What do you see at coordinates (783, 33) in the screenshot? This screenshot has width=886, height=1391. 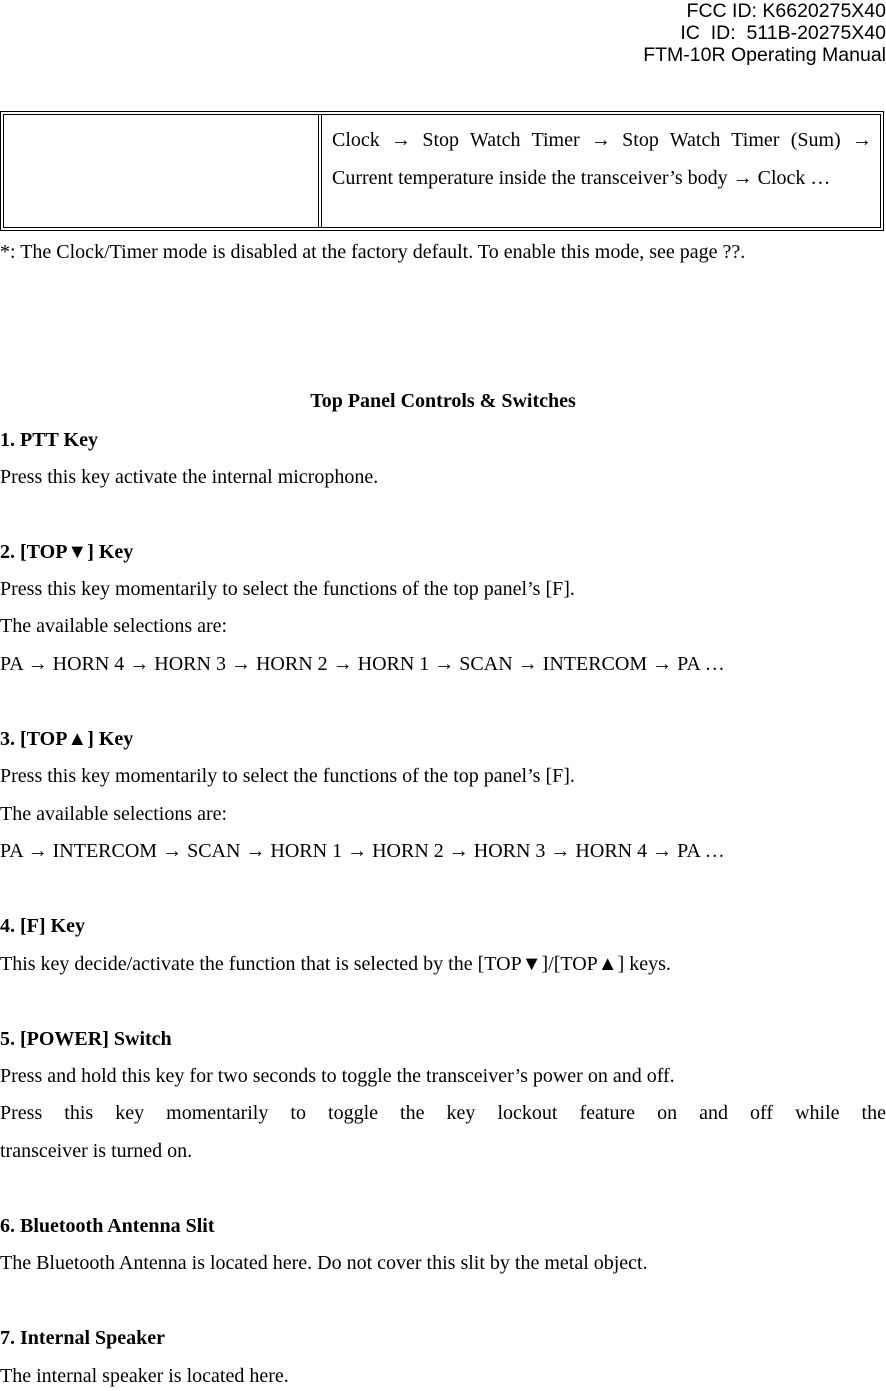 I see `ic-id: IC ID: 511B-20275X40` at bounding box center [783, 33].